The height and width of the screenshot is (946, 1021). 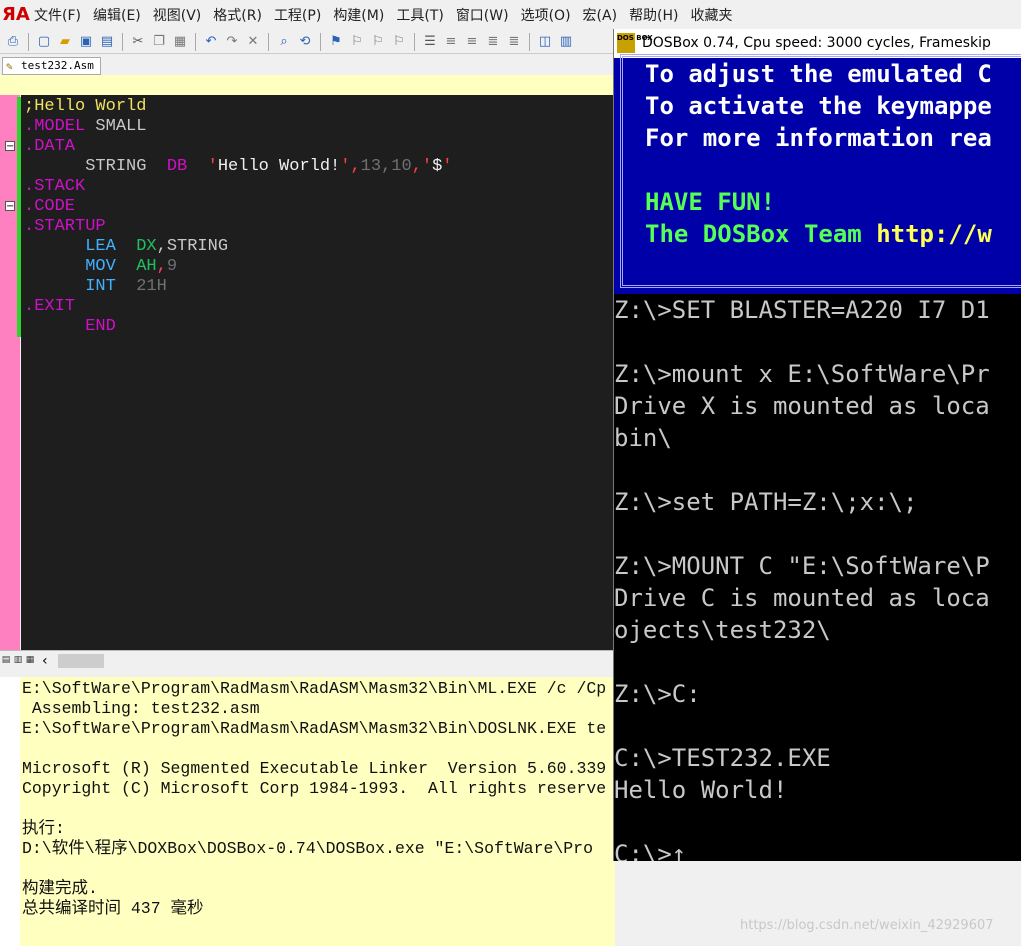 I want to click on undo-icon: ↶, so click(x=211, y=42).